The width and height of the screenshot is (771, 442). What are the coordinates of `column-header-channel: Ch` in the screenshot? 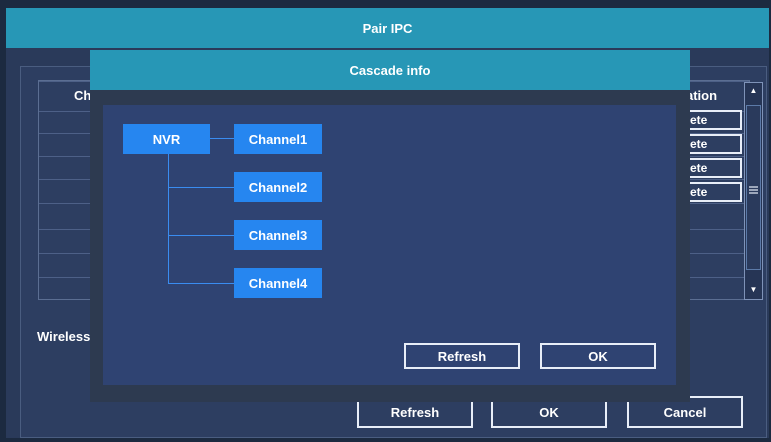 It's located at (83, 95).